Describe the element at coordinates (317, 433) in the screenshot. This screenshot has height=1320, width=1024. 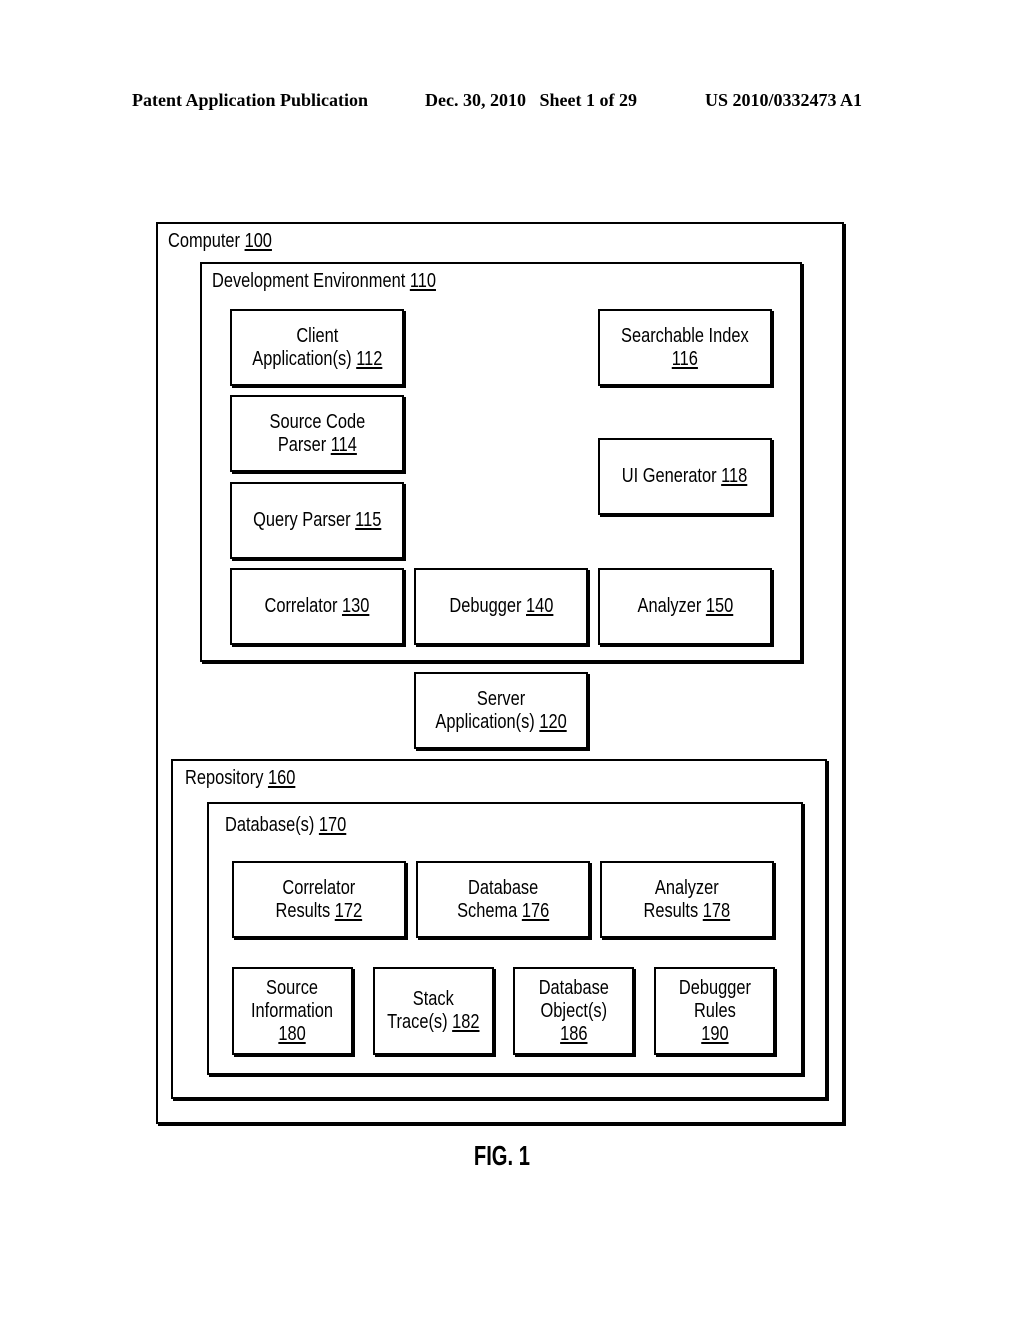
I see `source-code-parser-box: Source Code Parser 114` at that location.